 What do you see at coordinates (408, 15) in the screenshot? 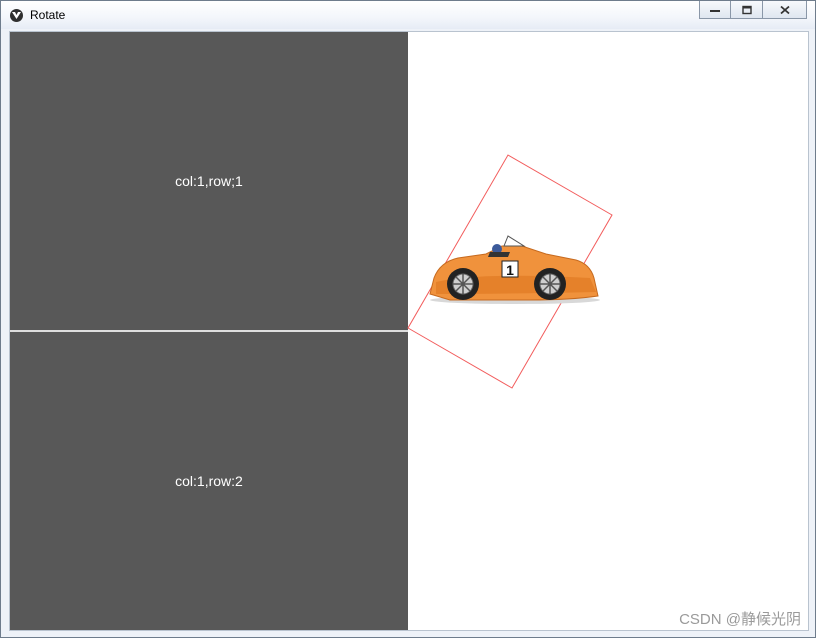
I see `title-bar: Rotate` at bounding box center [408, 15].